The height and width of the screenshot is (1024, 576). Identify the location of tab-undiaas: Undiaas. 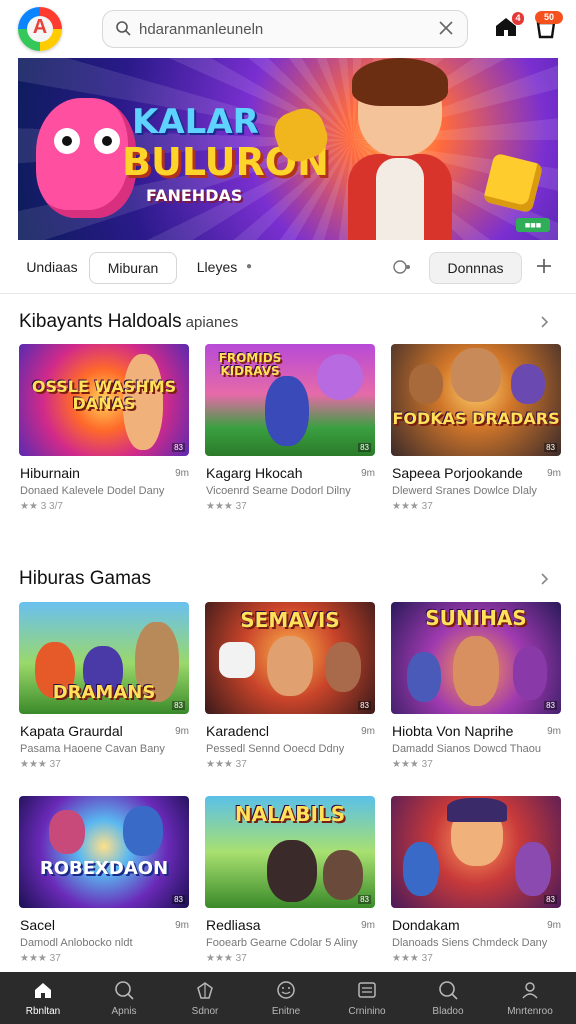
(52, 268).